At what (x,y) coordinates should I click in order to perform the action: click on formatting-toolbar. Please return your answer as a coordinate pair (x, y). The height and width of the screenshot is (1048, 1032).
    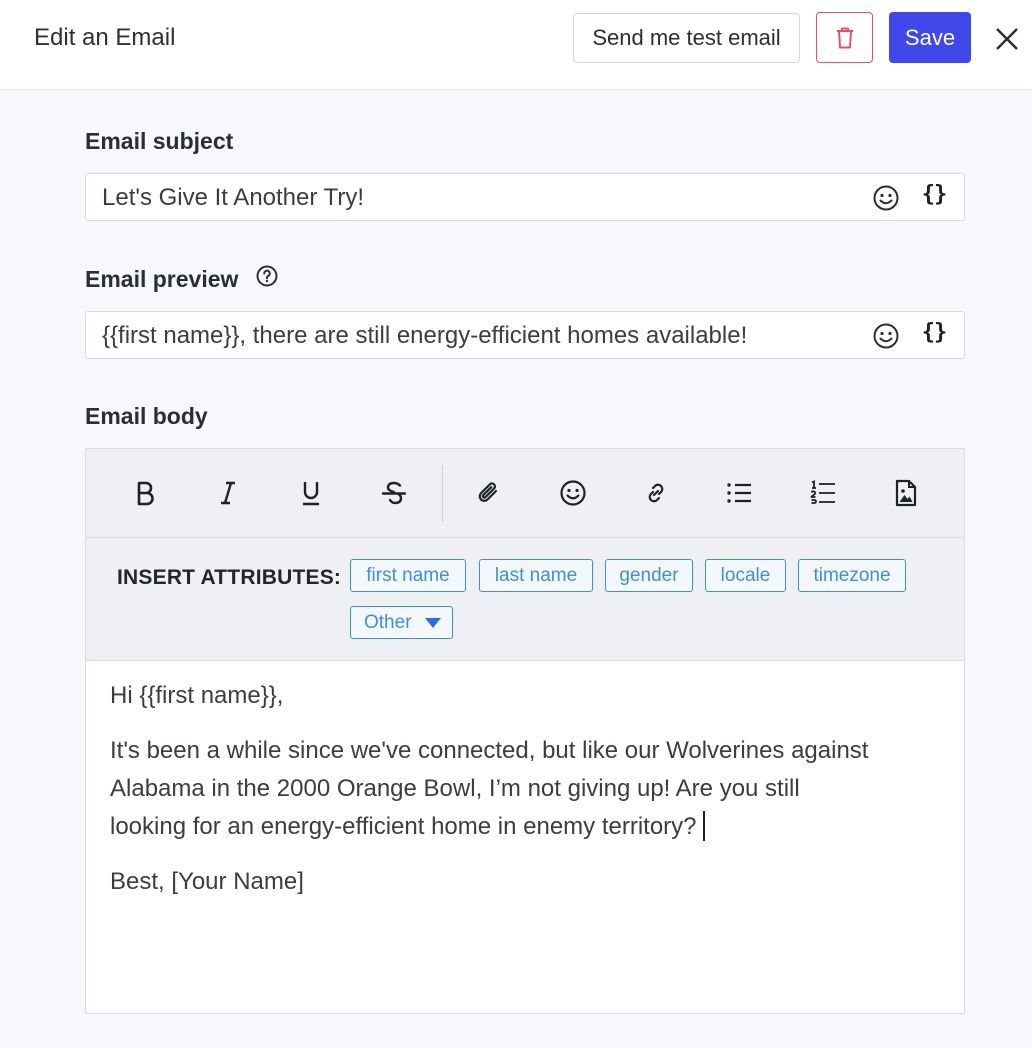
    Looking at the image, I should click on (525, 493).